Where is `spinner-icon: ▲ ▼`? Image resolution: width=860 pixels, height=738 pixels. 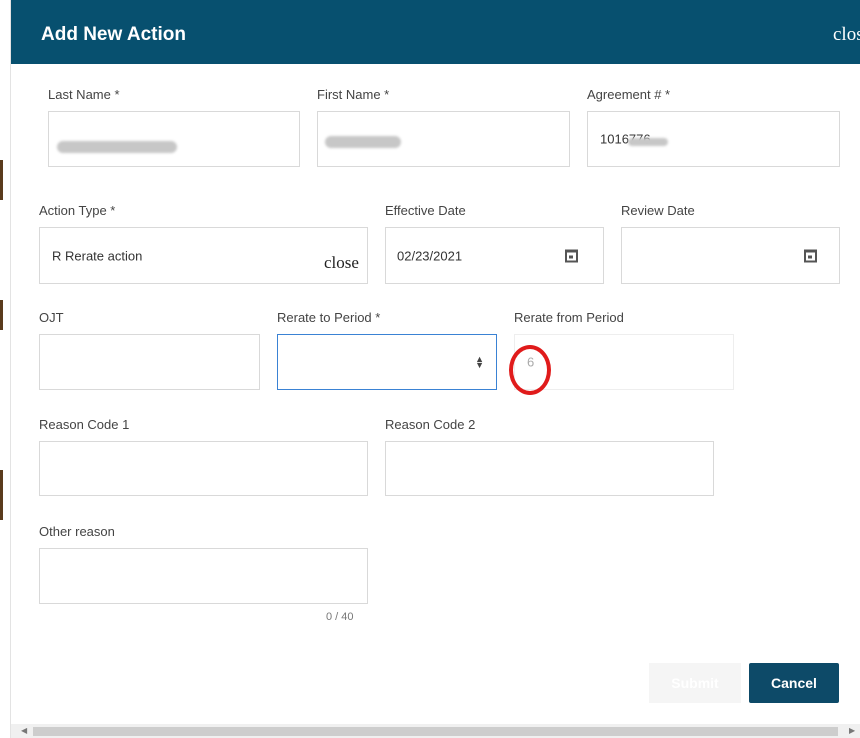
spinner-icon: ▲ ▼ is located at coordinates (479, 362).